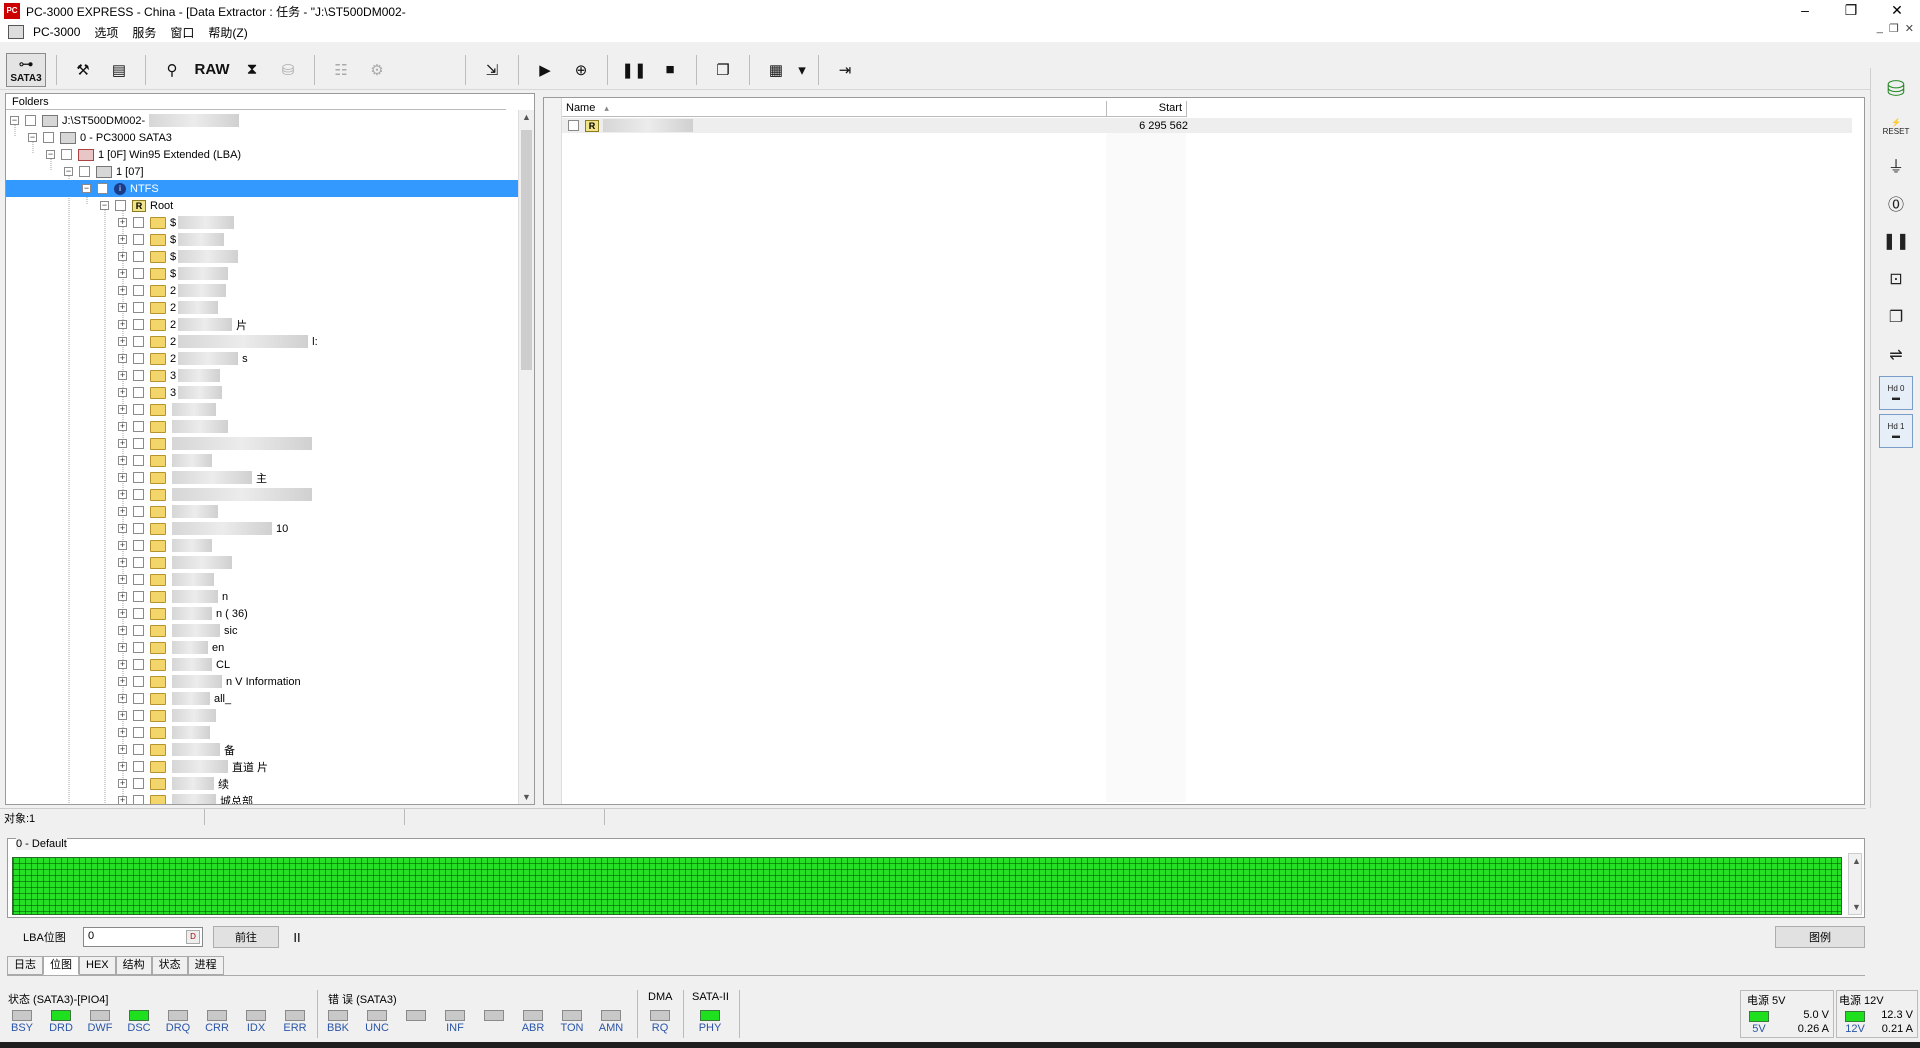 The image size is (1920, 1048). I want to click on file-row-checkbox, so click(573, 125).